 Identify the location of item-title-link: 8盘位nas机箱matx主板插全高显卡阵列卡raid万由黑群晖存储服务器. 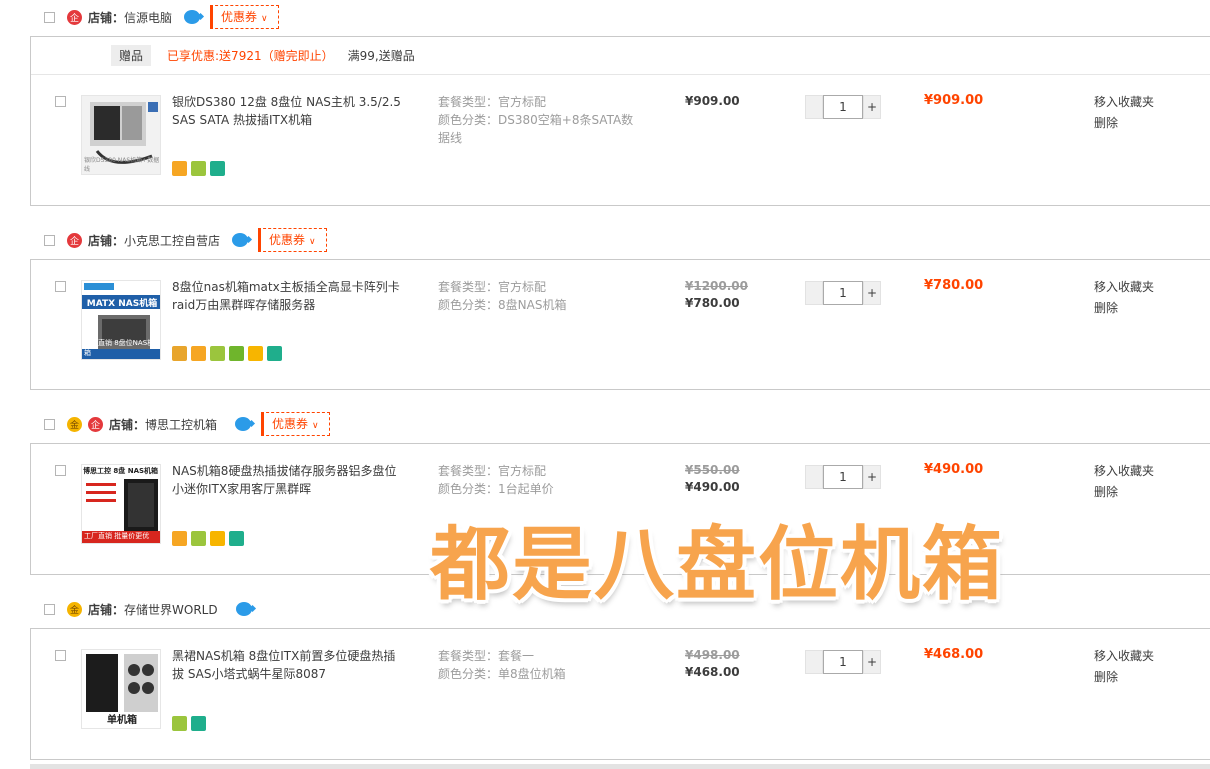
(288, 296).